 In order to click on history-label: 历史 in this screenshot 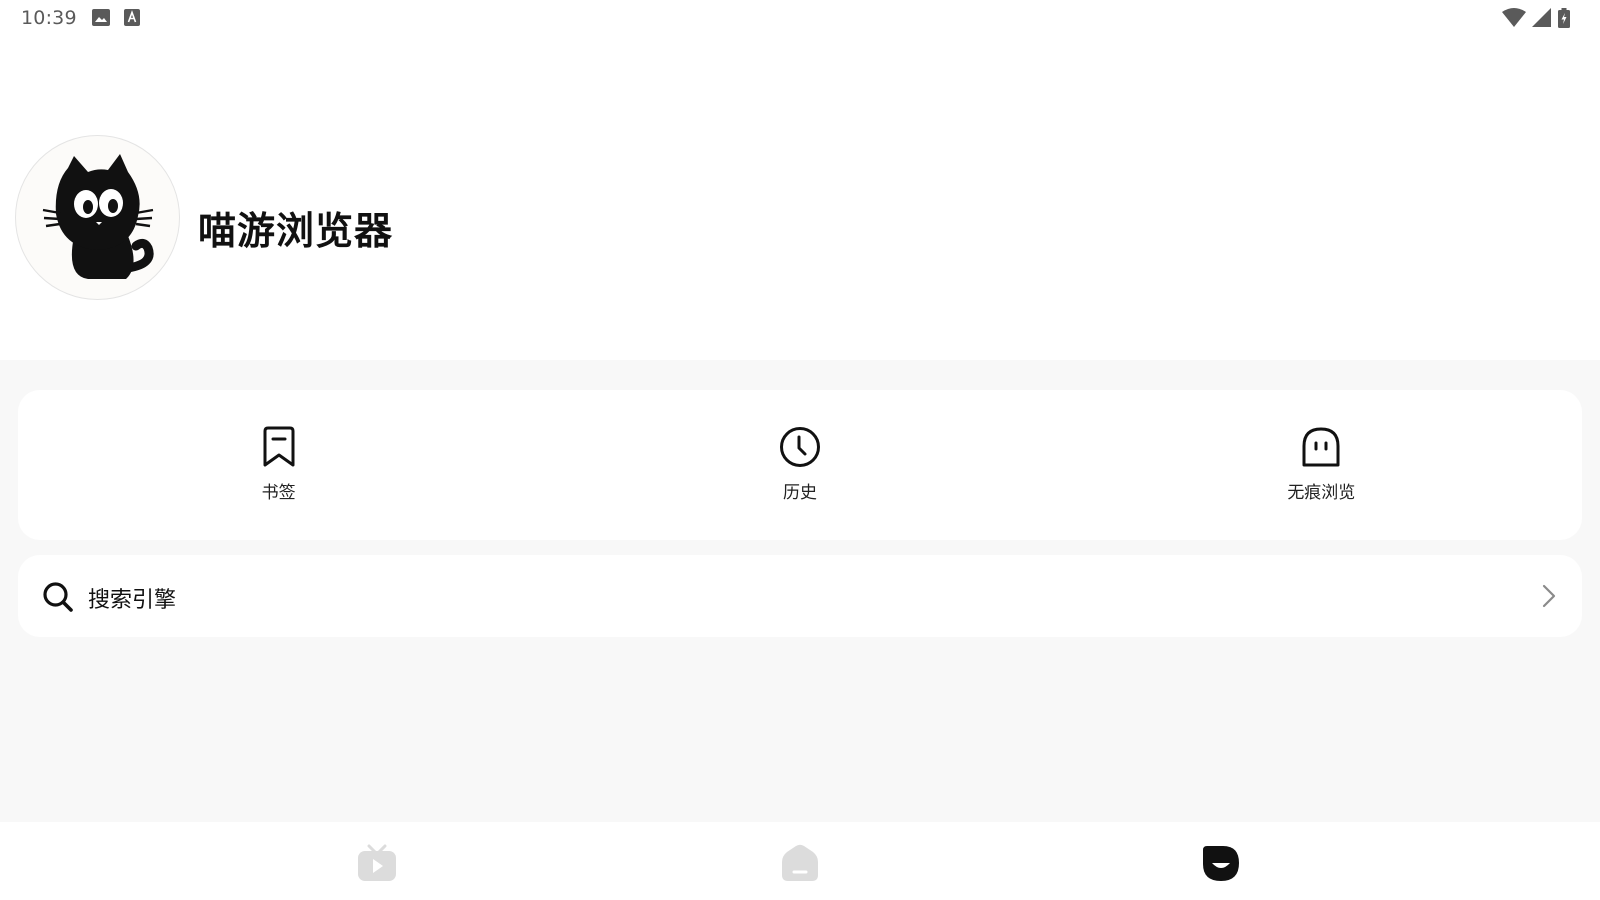, I will do `click(799, 493)`.